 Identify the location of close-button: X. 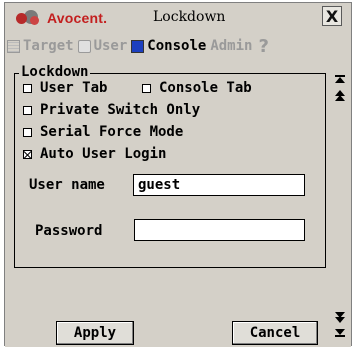
(332, 16).